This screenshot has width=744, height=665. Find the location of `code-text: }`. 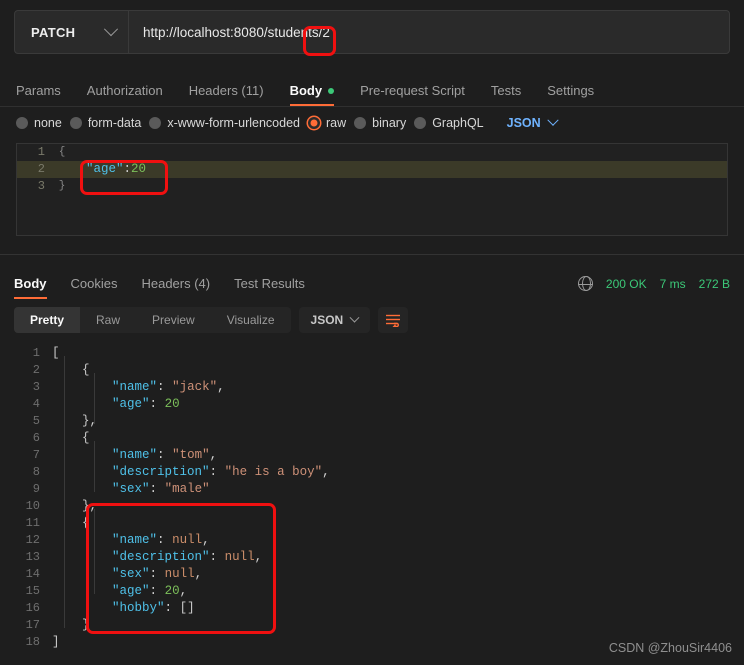

code-text: } is located at coordinates (86, 625).